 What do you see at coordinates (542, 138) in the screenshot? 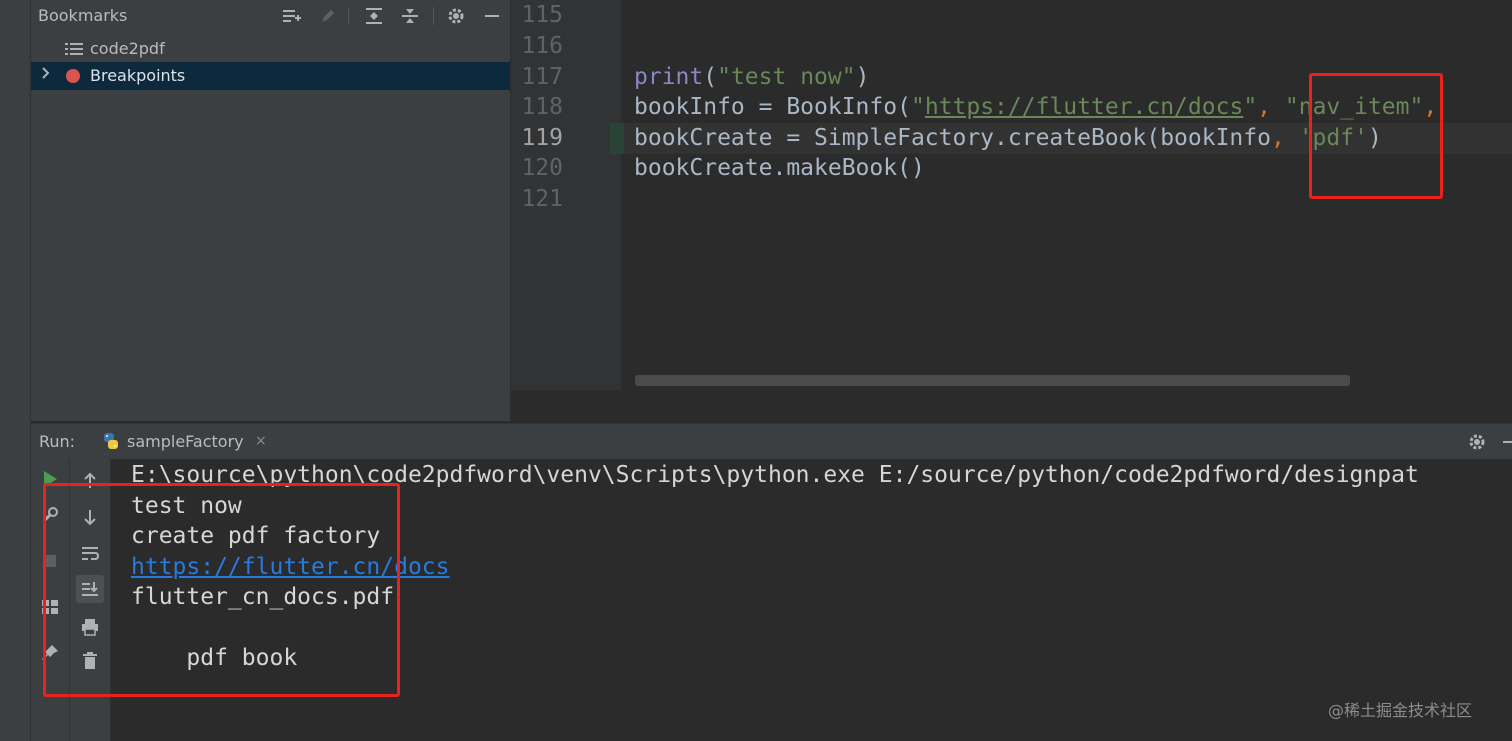
I see `line-number-current: 119` at bounding box center [542, 138].